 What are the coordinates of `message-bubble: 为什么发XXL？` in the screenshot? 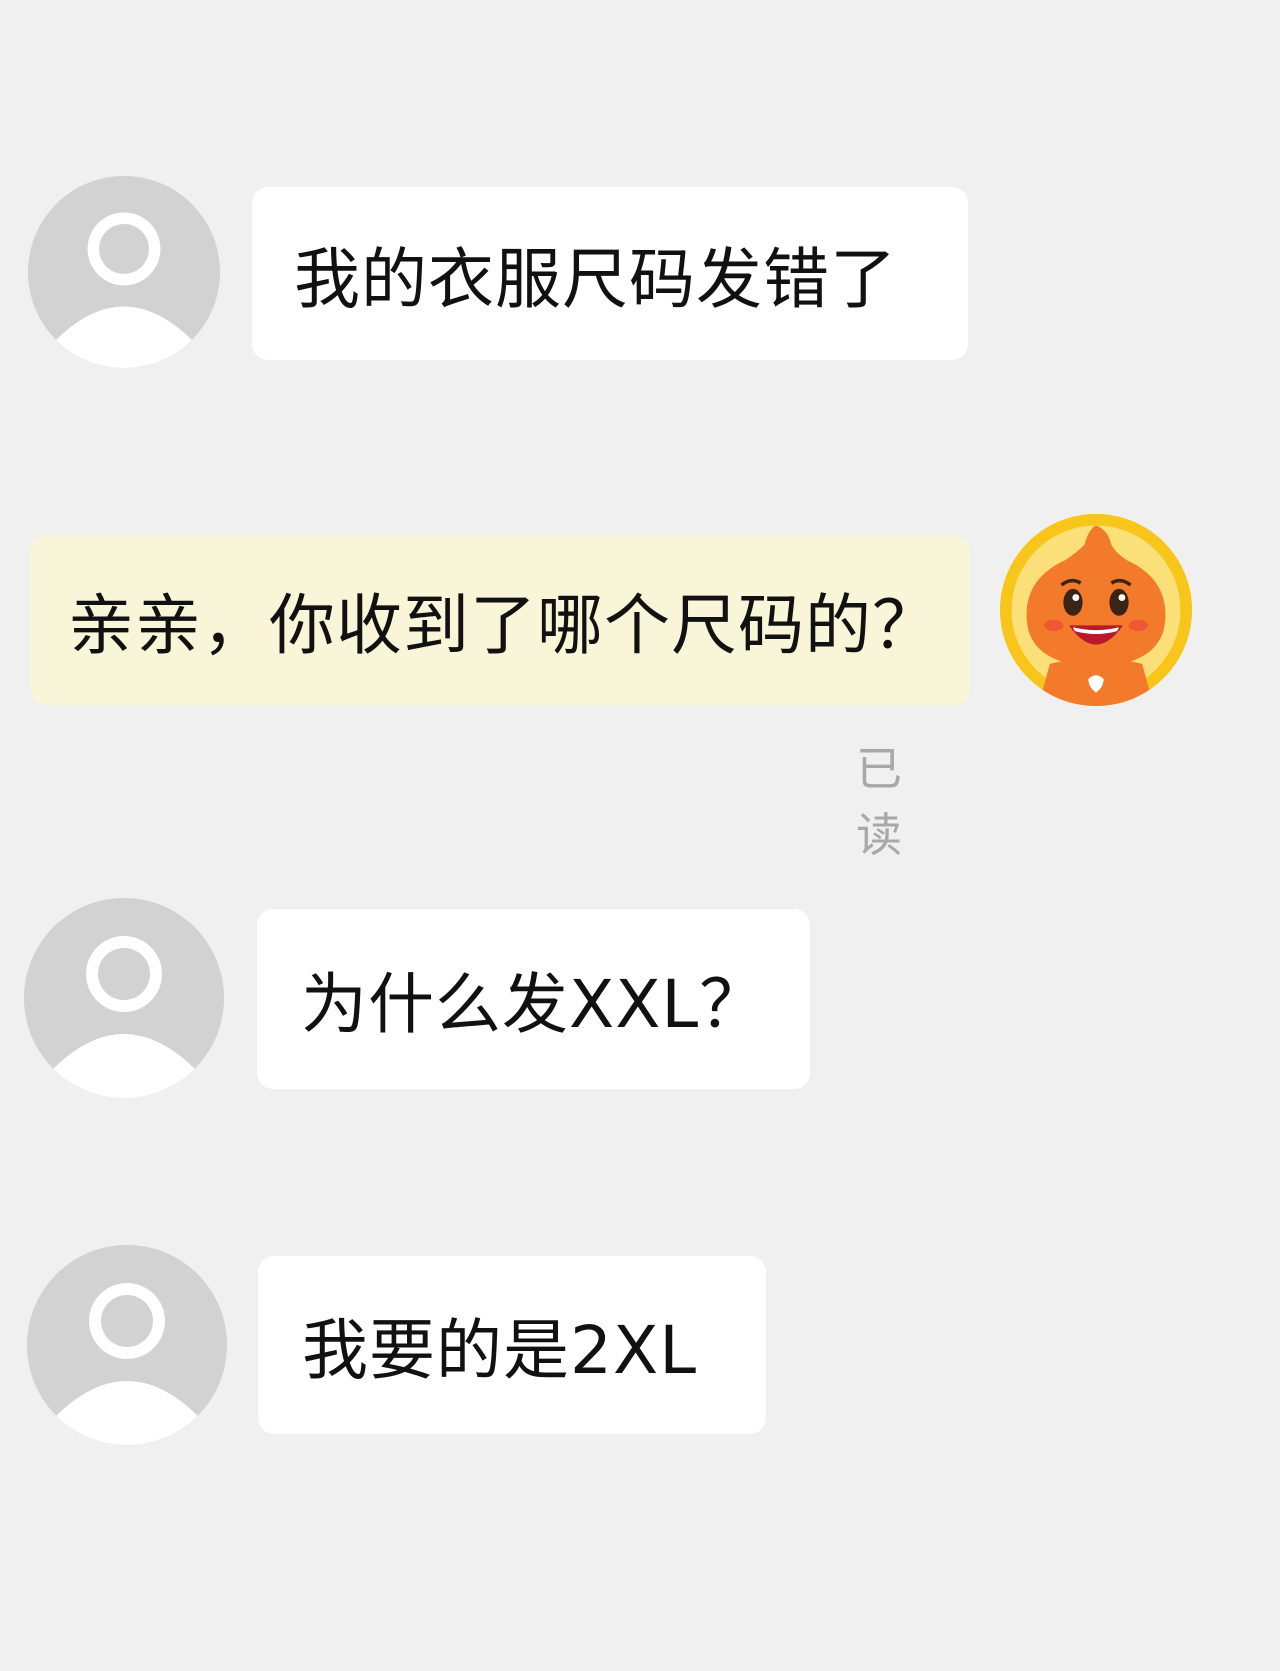 It's located at (533, 999).